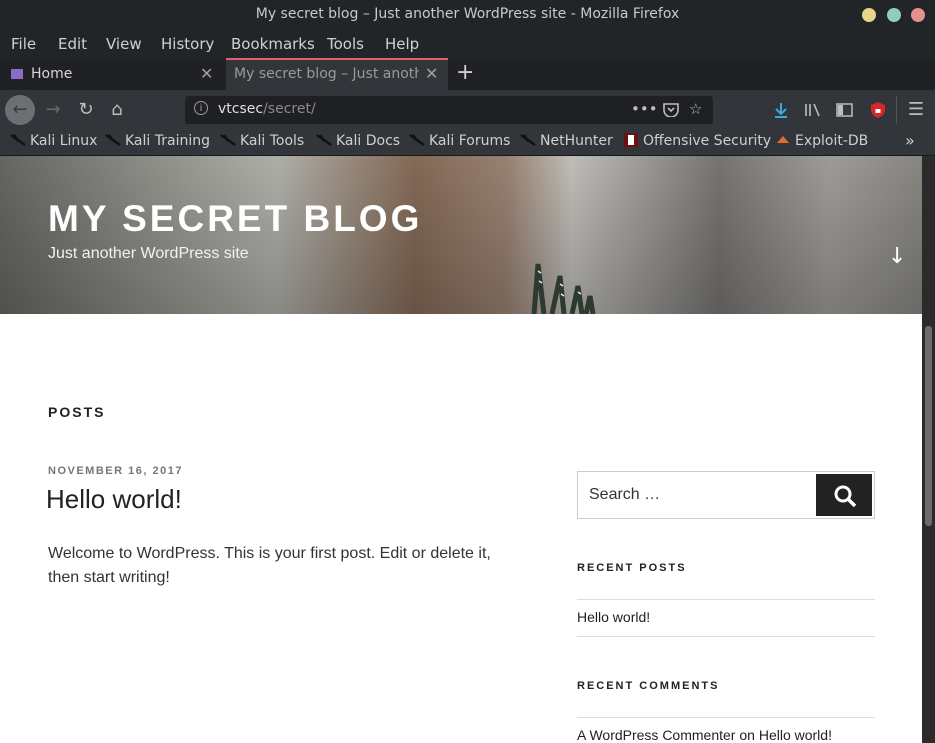  I want to click on page-scrollbar, so click(928, 449).